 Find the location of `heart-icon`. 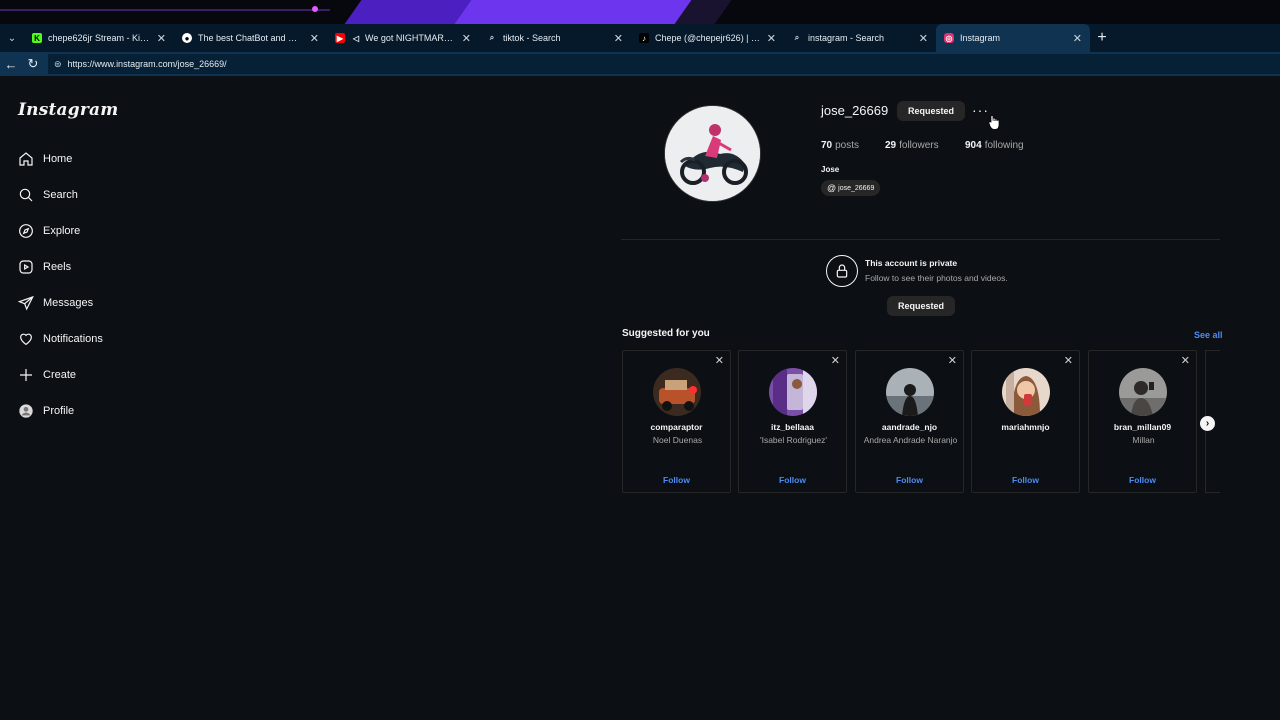

heart-icon is located at coordinates (25, 338).